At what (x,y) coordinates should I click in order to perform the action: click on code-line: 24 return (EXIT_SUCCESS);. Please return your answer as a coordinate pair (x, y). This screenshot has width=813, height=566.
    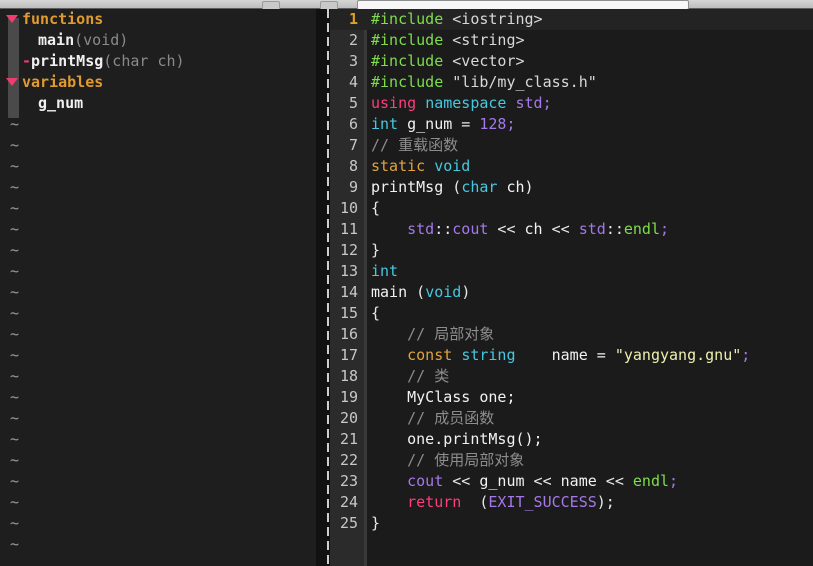
    Looking at the image, I should click on (571, 502).